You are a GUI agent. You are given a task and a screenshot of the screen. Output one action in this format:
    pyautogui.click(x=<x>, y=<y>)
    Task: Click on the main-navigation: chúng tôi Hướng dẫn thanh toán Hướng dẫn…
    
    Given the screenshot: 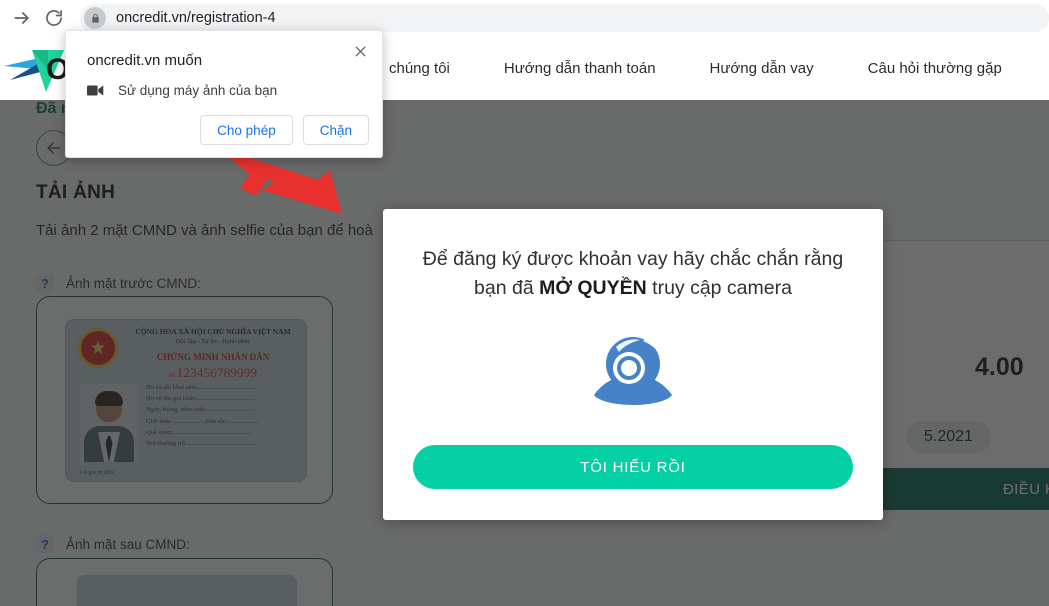 What is the action you would take?
    pyautogui.click(x=695, y=68)
    